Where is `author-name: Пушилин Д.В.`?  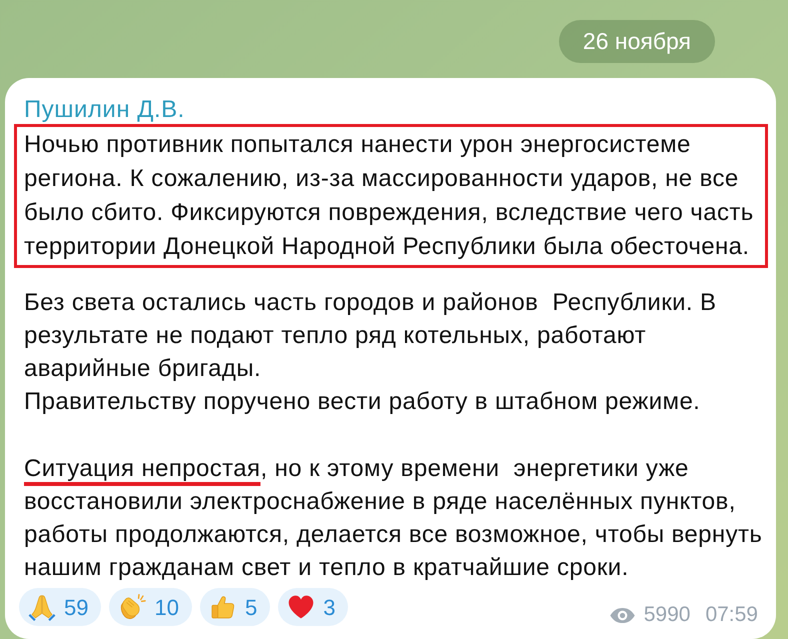 author-name: Пушилин Д.В. is located at coordinates (99, 110).